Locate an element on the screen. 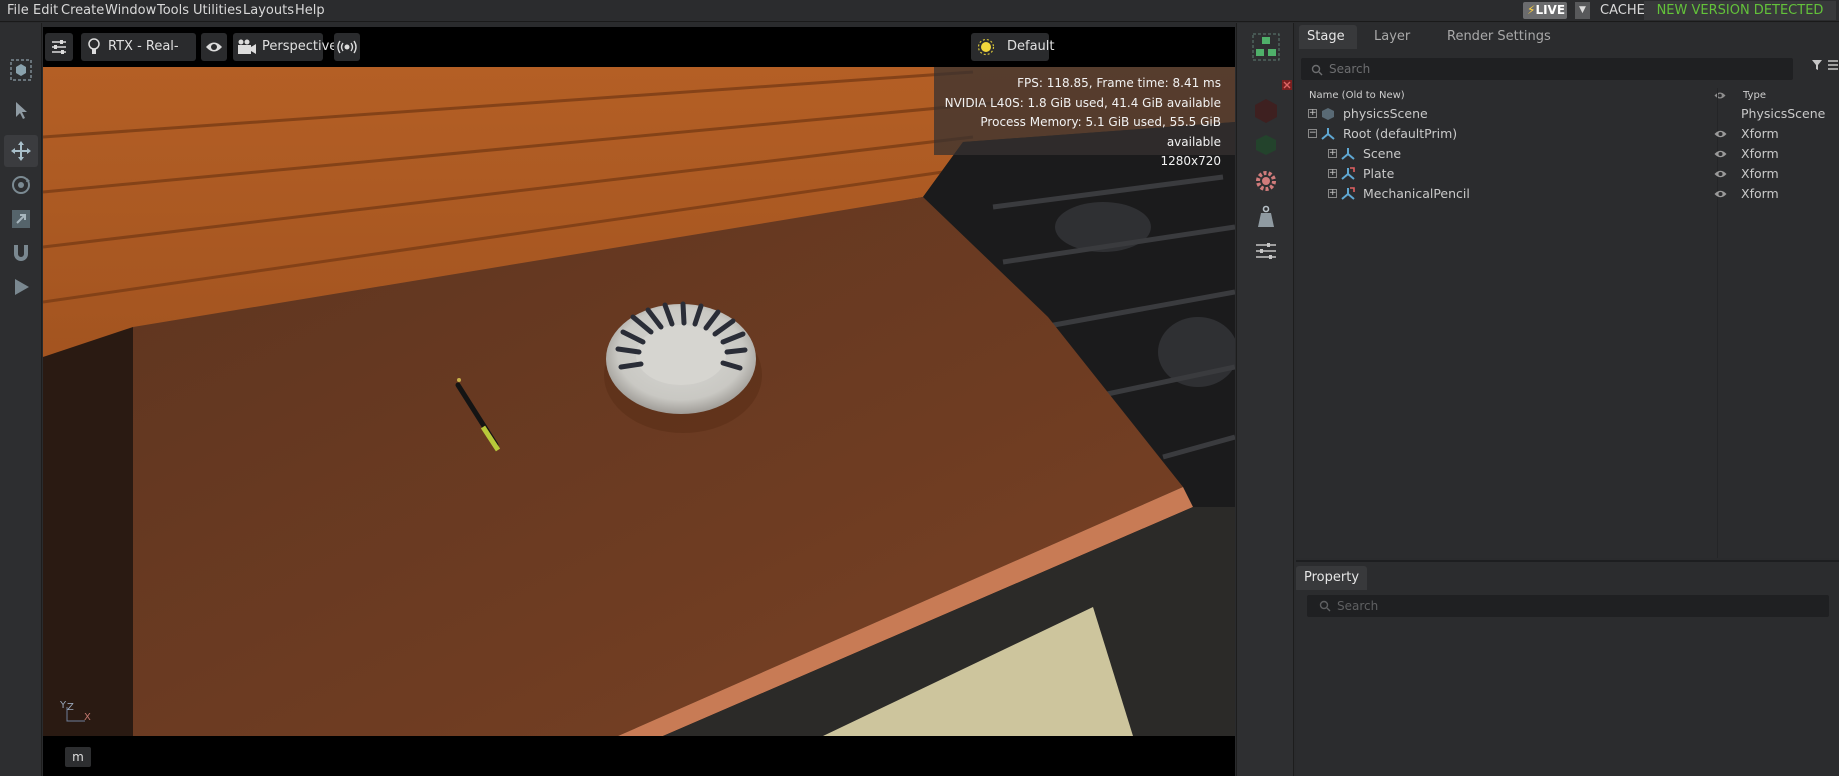  physics-scene-icon is located at coordinates (1328, 114).